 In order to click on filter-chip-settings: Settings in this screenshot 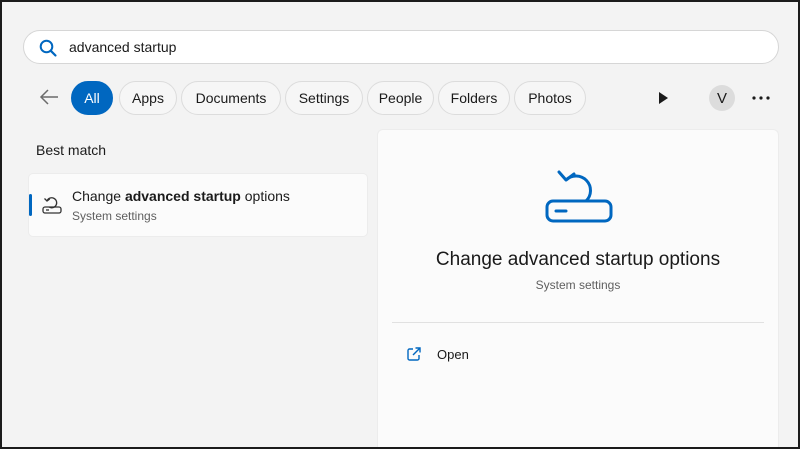, I will do `click(324, 98)`.